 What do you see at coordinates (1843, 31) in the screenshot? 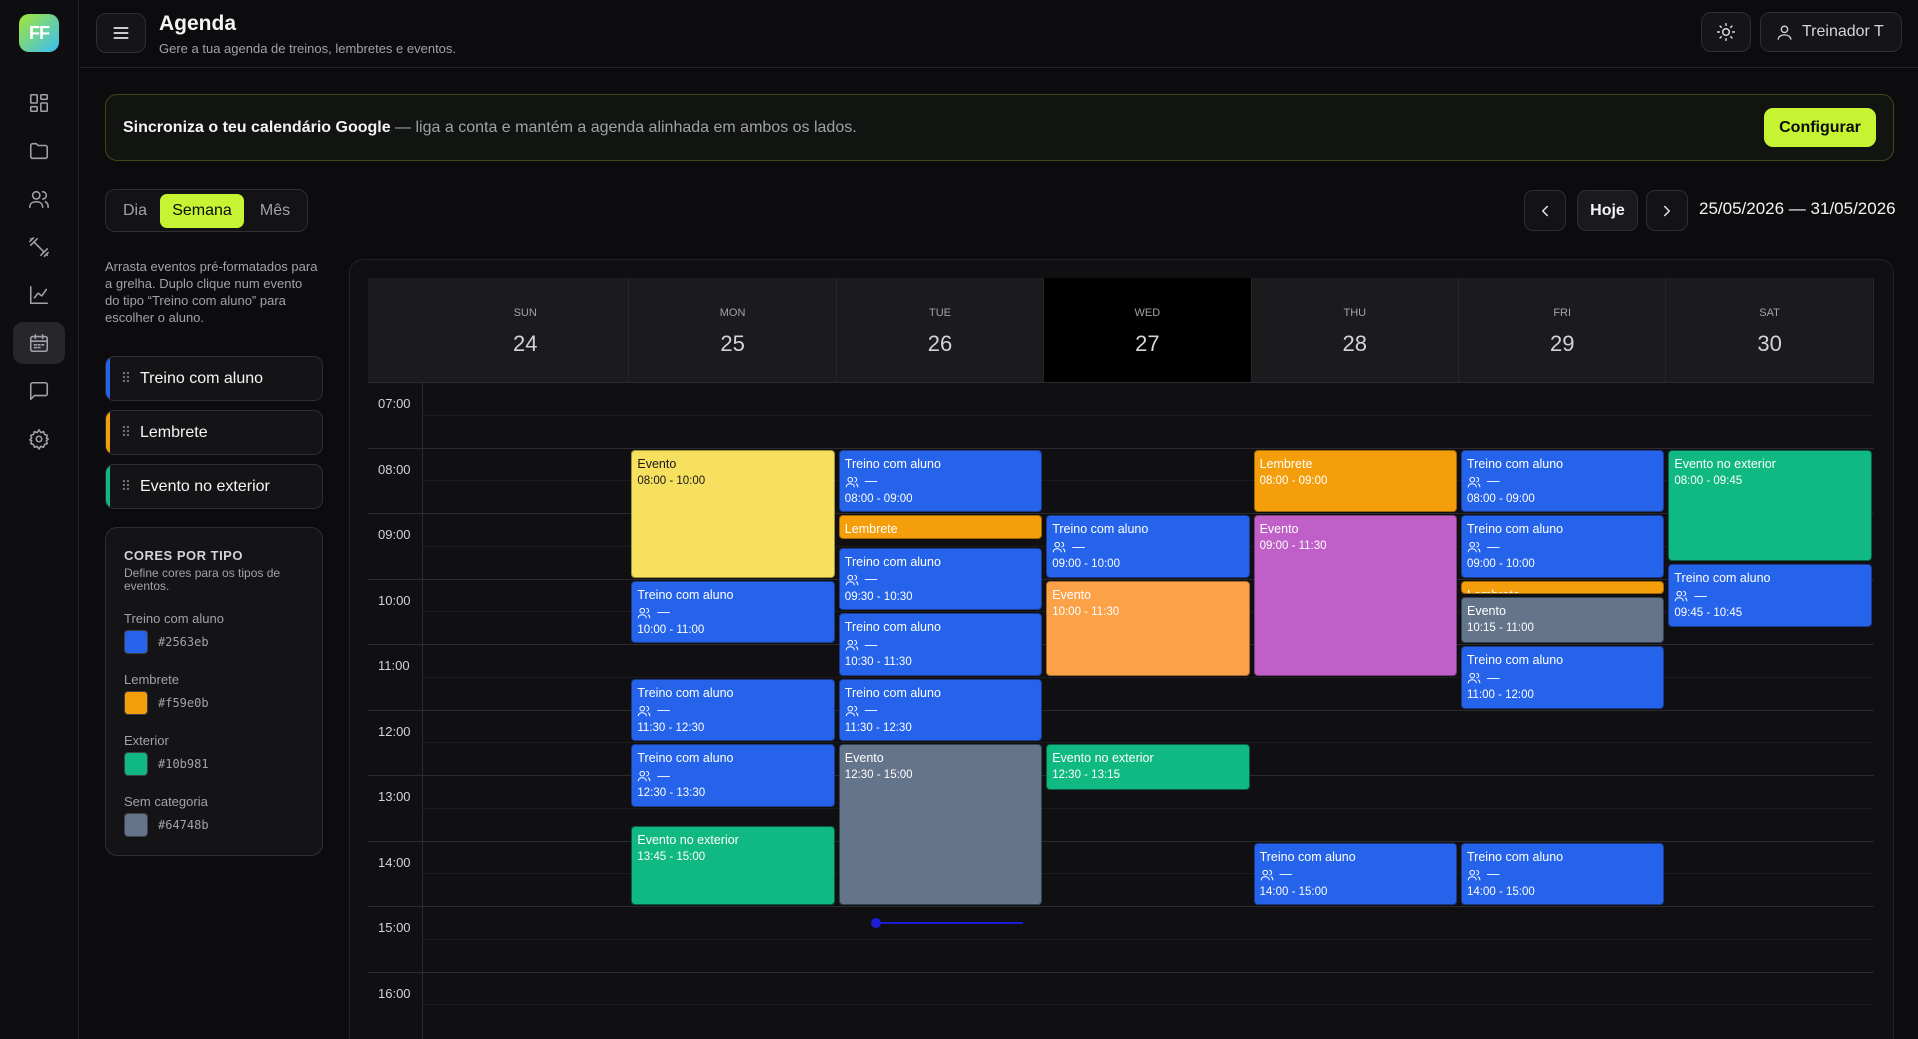
I see `user-name: Treinador T` at bounding box center [1843, 31].